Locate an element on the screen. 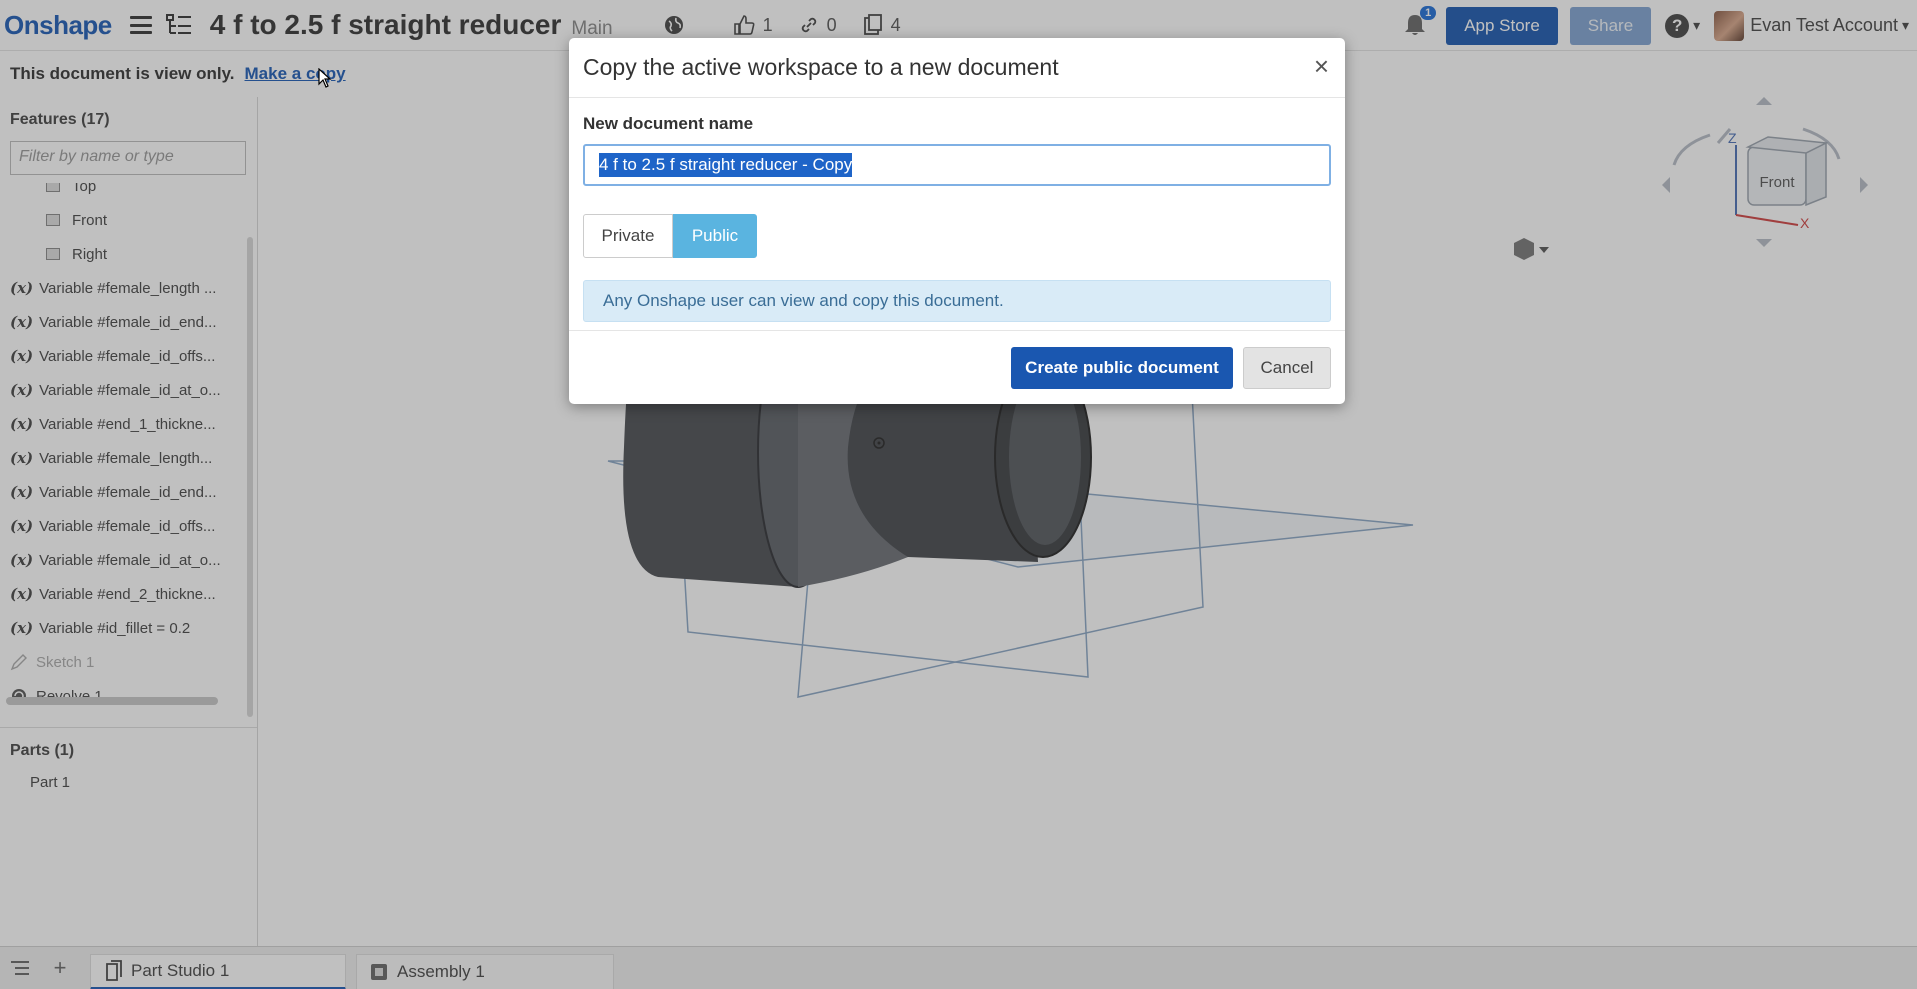 The image size is (1917, 989). public-option-button: Public is located at coordinates (715, 236).